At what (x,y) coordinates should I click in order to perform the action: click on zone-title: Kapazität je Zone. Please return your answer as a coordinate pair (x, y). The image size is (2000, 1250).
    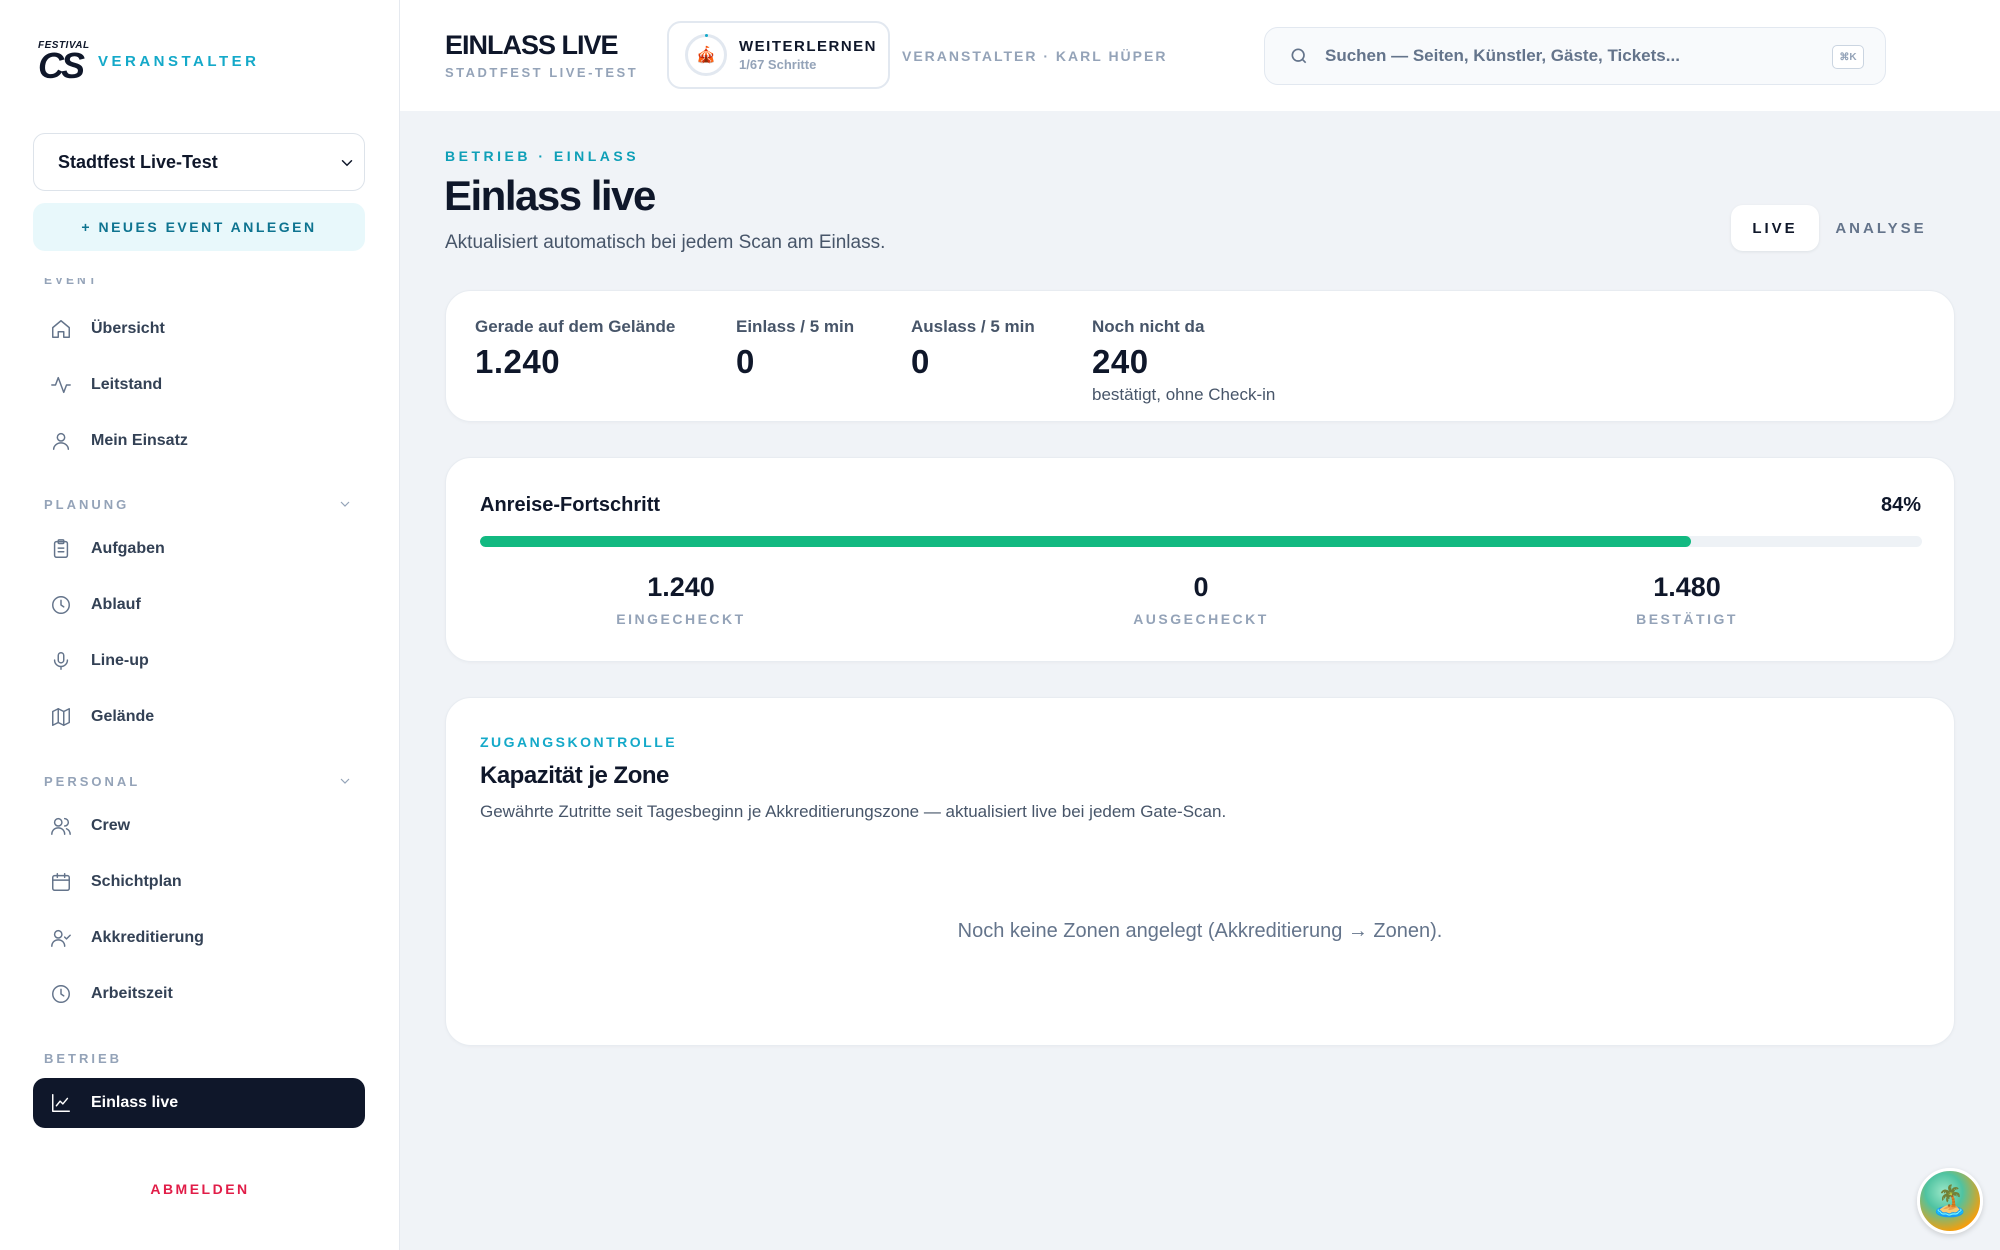
    Looking at the image, I should click on (574, 775).